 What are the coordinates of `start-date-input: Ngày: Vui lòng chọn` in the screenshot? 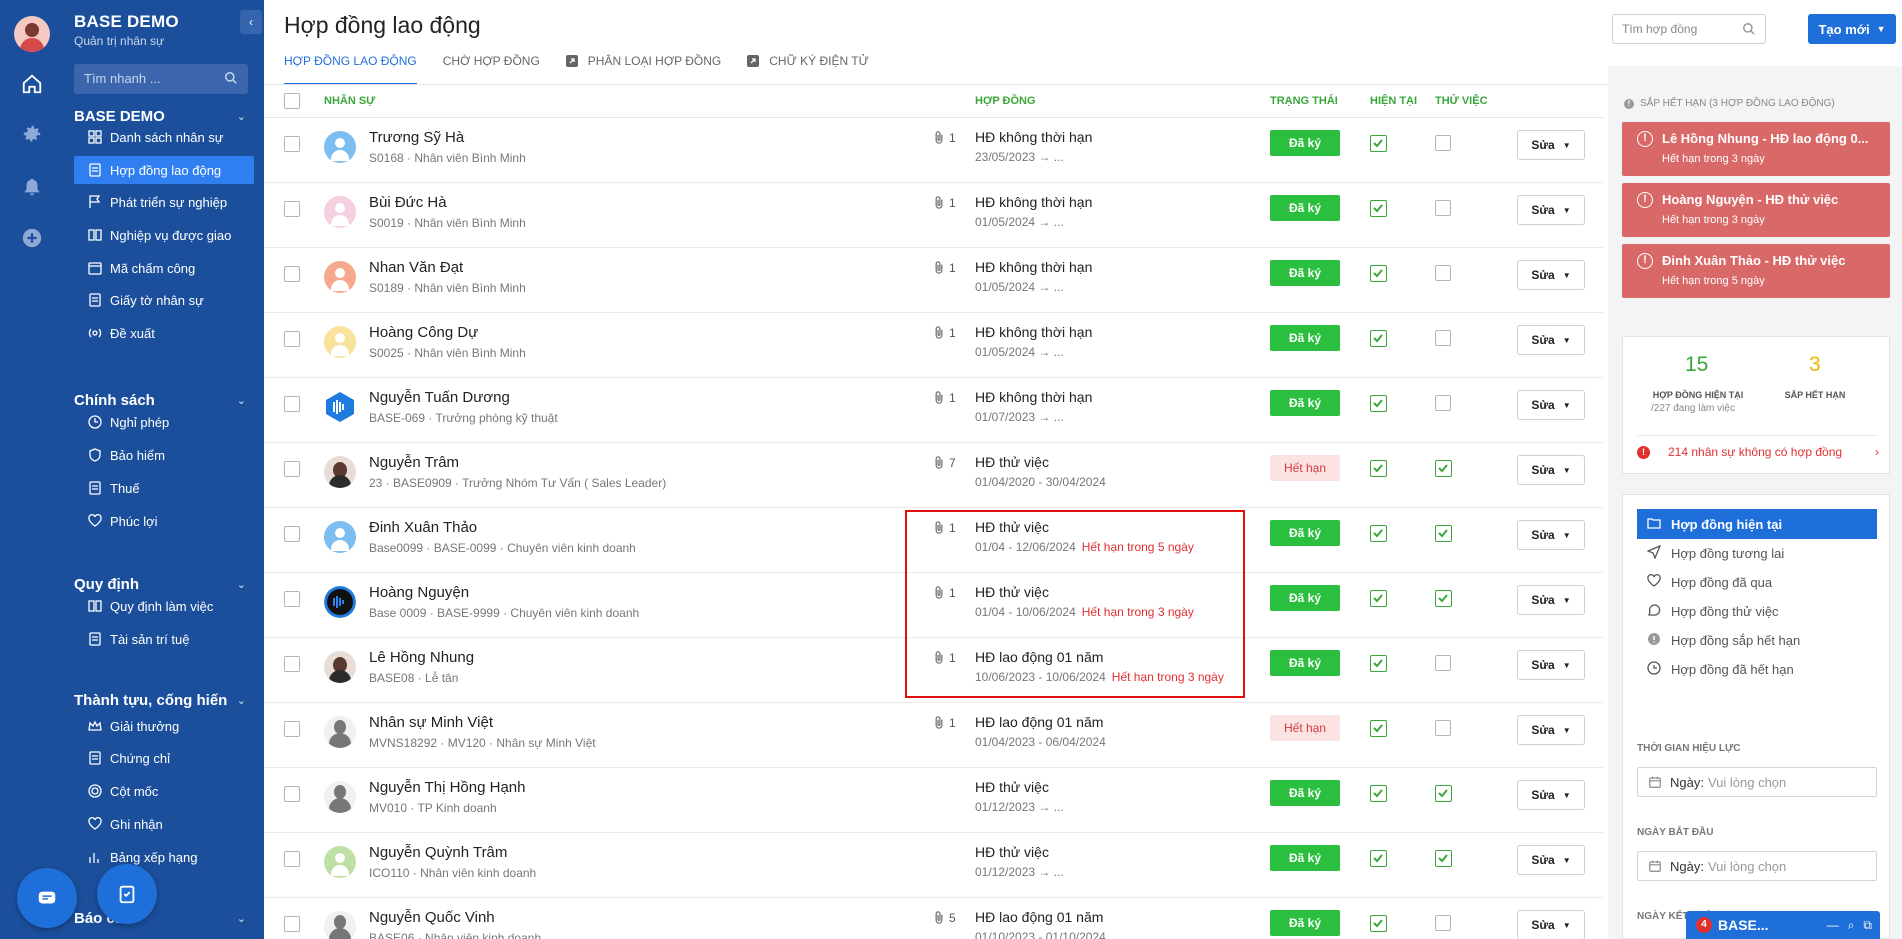 It's located at (1757, 866).